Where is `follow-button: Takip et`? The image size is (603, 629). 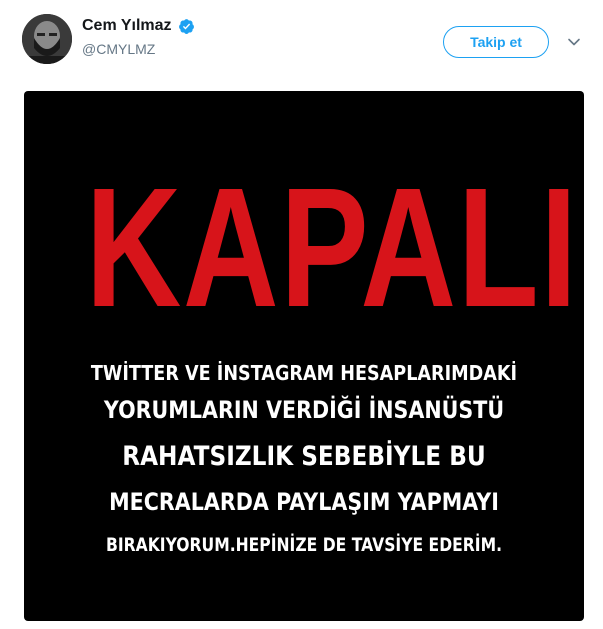 follow-button: Takip et is located at coordinates (496, 42).